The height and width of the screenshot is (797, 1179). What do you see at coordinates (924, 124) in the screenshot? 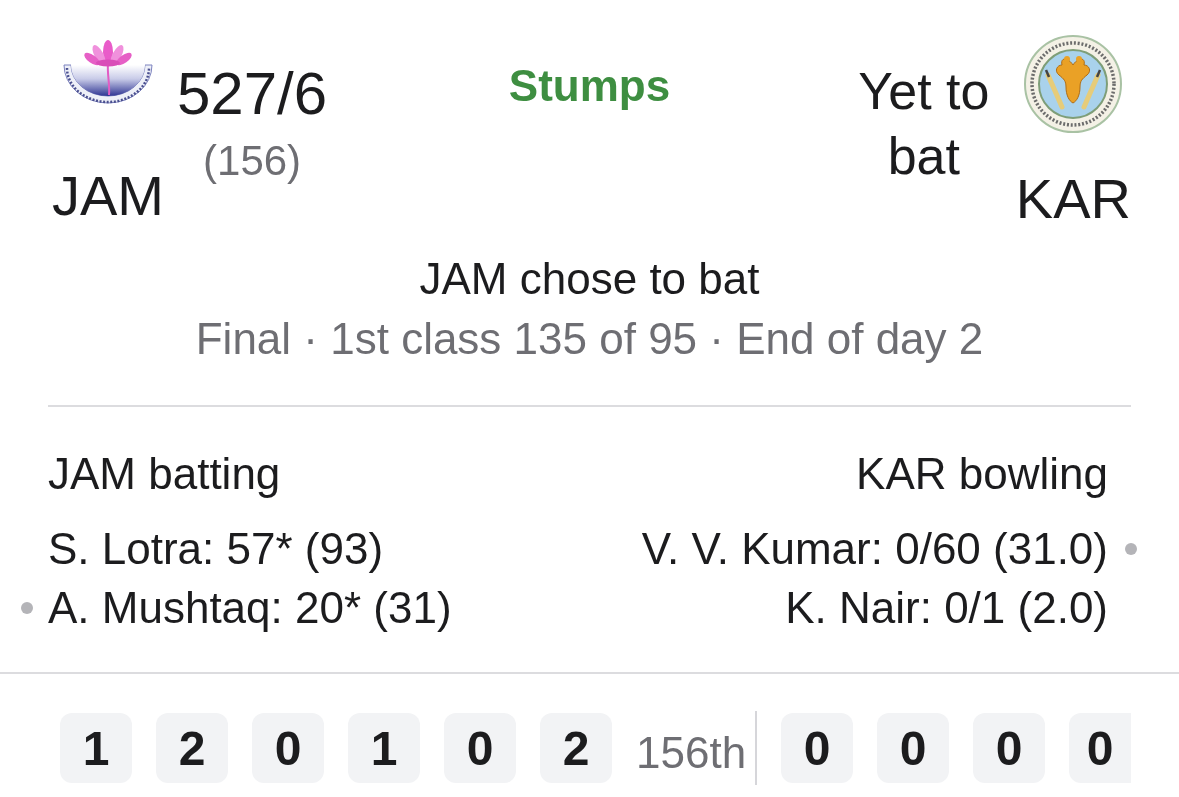
I see `batting-status: Yet to bat` at bounding box center [924, 124].